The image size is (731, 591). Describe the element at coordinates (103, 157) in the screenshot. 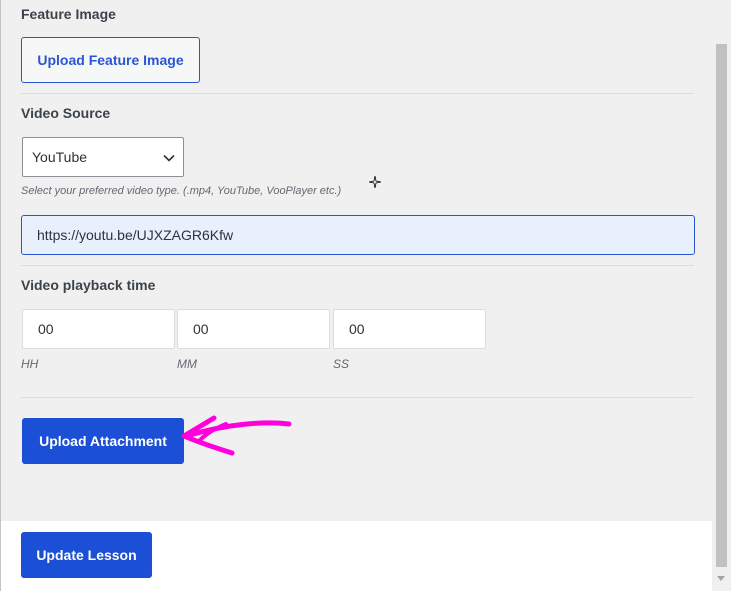

I see `video-source-select: YouTube` at that location.